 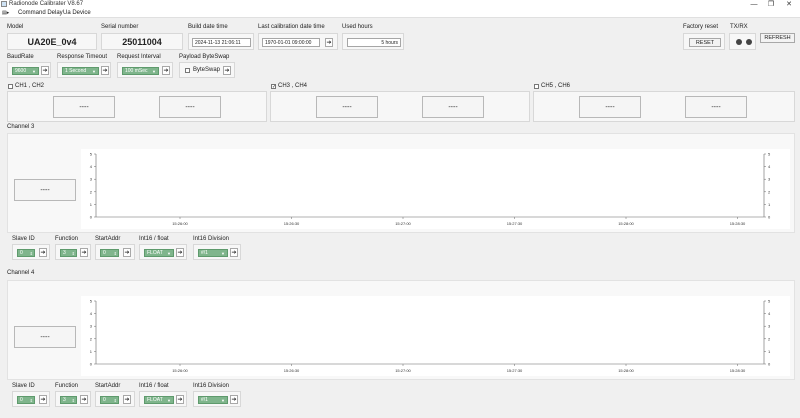 I want to click on used-hours-field: 5 hours, so click(x=374, y=42).